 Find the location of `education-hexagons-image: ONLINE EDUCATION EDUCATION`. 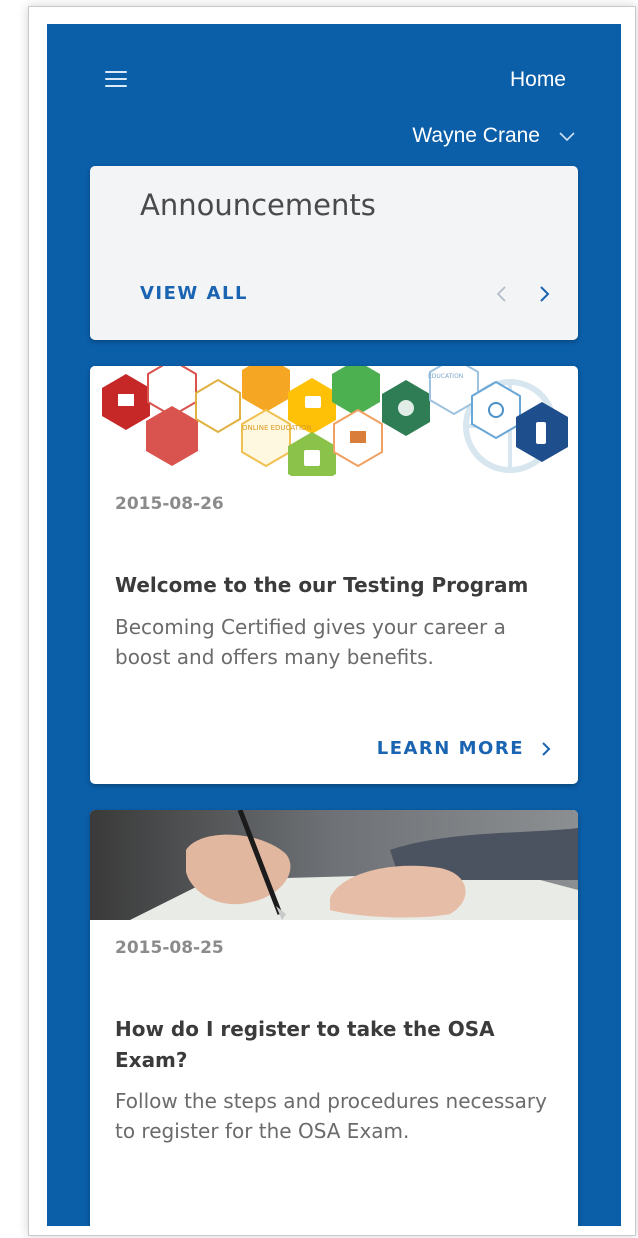

education-hexagons-image: ONLINE EDUCATION EDUCATION is located at coordinates (334, 421).